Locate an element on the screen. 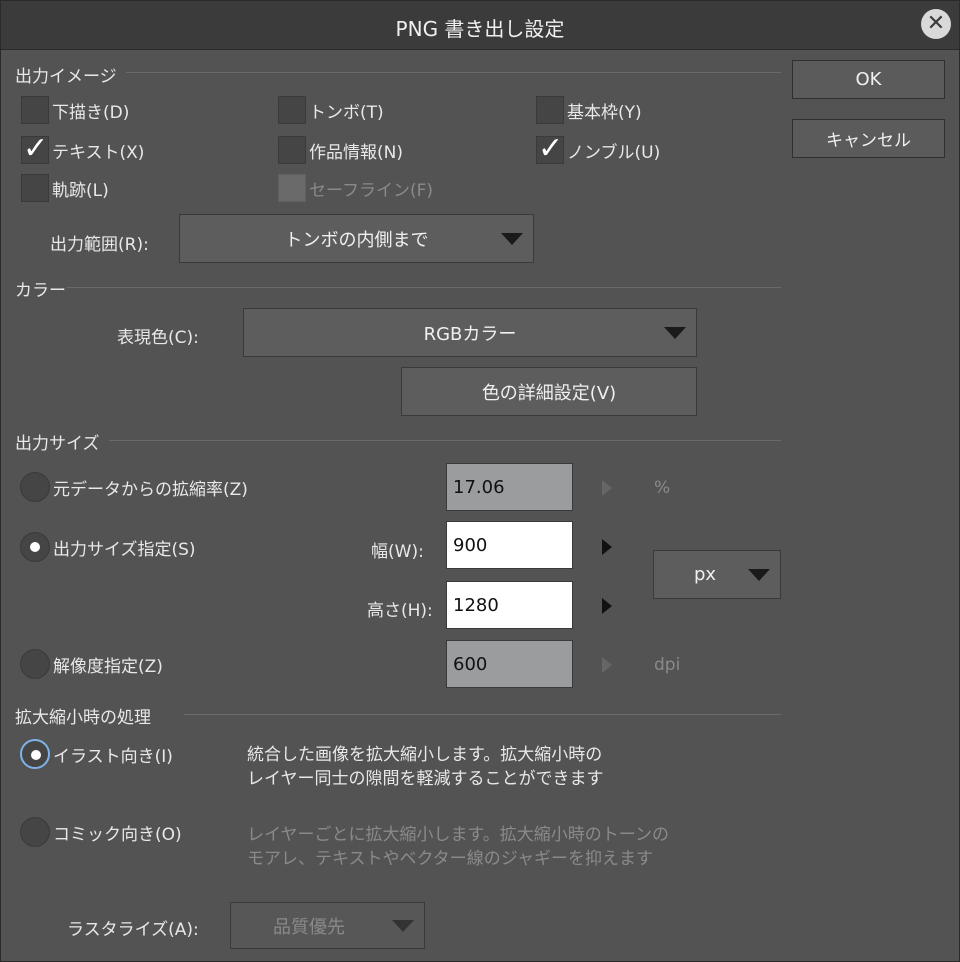 The image size is (960, 962). checkbox-label: ノンブル(U) is located at coordinates (614, 152).